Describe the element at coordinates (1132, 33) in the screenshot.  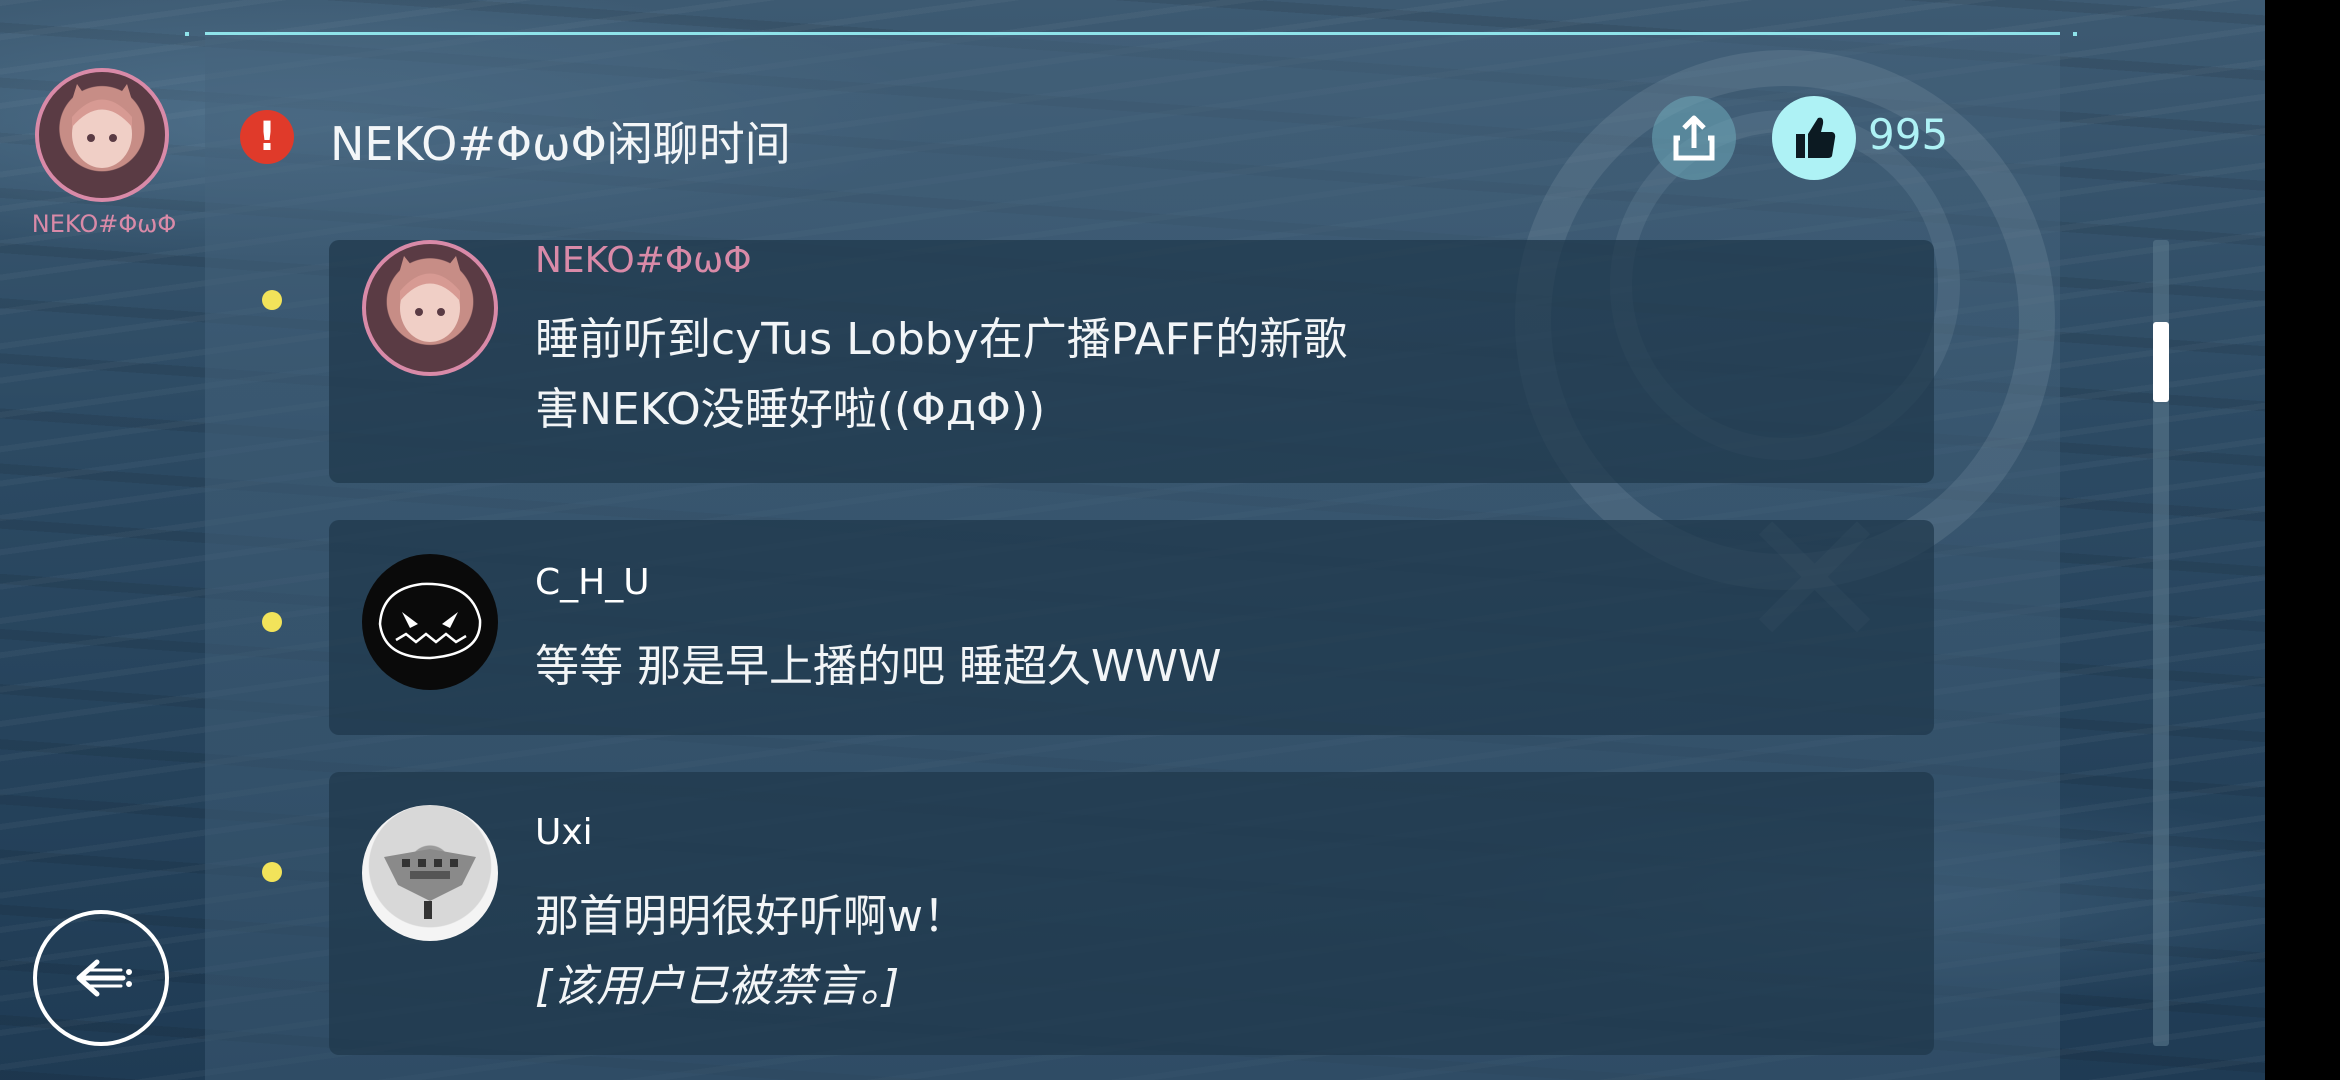
I see `top-divider` at that location.